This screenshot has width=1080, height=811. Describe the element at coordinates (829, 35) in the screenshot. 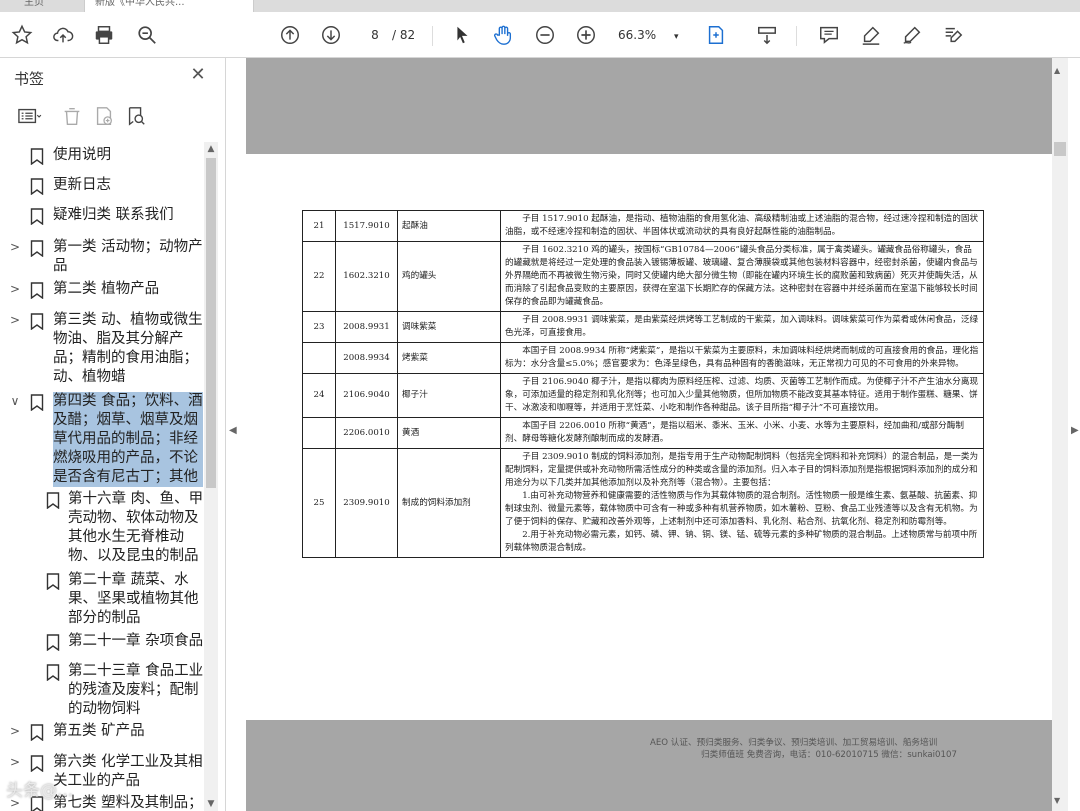

I see `comment-icon` at that location.